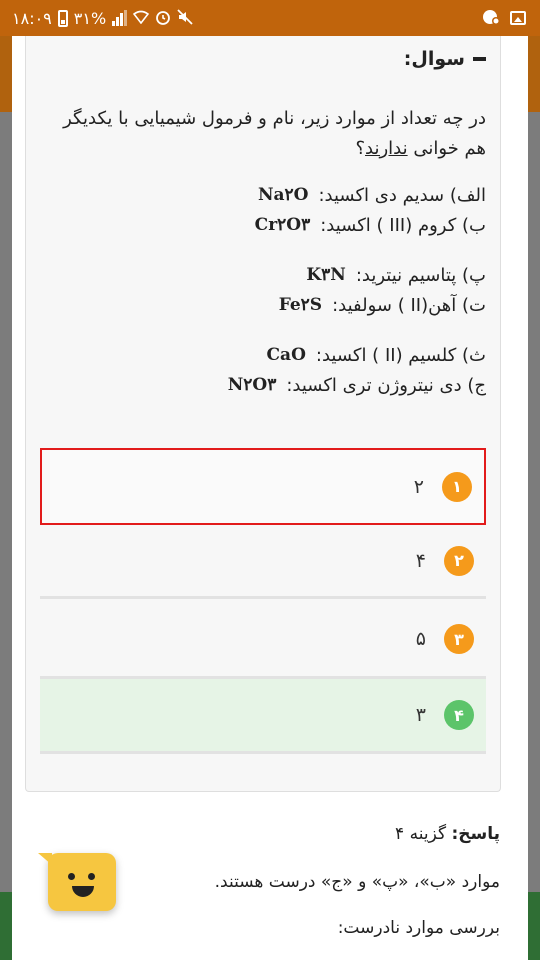  What do you see at coordinates (356, 385) in the screenshot?
I see `list-item: ج) دی نیتروژن تری اکسید: N۲O۳` at bounding box center [356, 385].